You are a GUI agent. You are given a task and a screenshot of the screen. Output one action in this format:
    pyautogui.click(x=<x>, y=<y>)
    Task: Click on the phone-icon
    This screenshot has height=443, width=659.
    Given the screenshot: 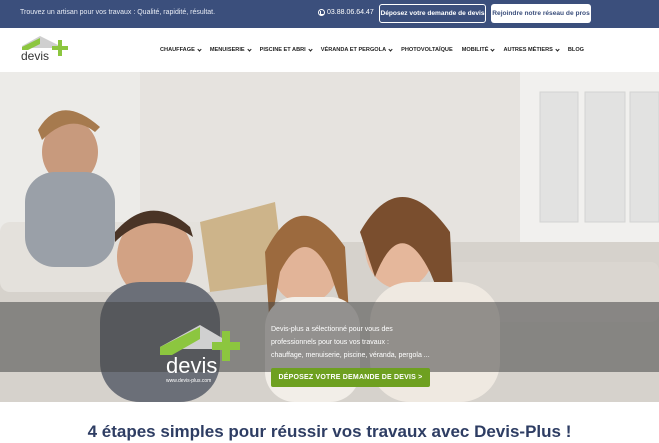 What is the action you would take?
    pyautogui.click(x=321, y=12)
    